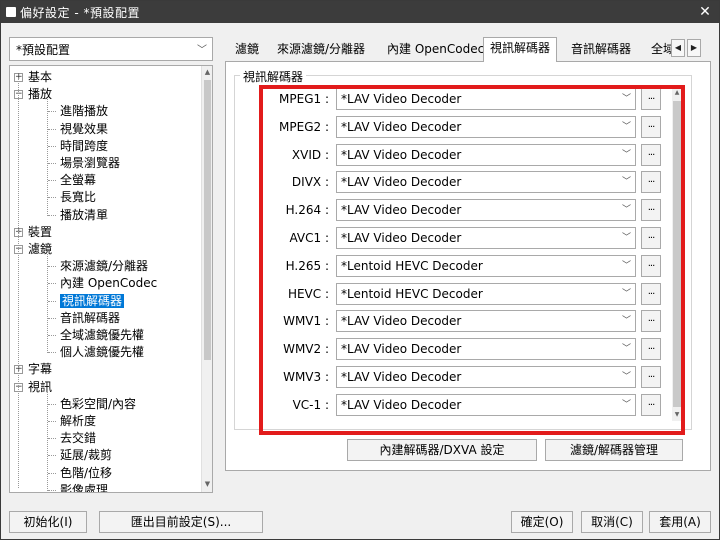 The width and height of the screenshot is (720, 540). I want to click on tree-item-label: 視訊解碼器, so click(92, 300).